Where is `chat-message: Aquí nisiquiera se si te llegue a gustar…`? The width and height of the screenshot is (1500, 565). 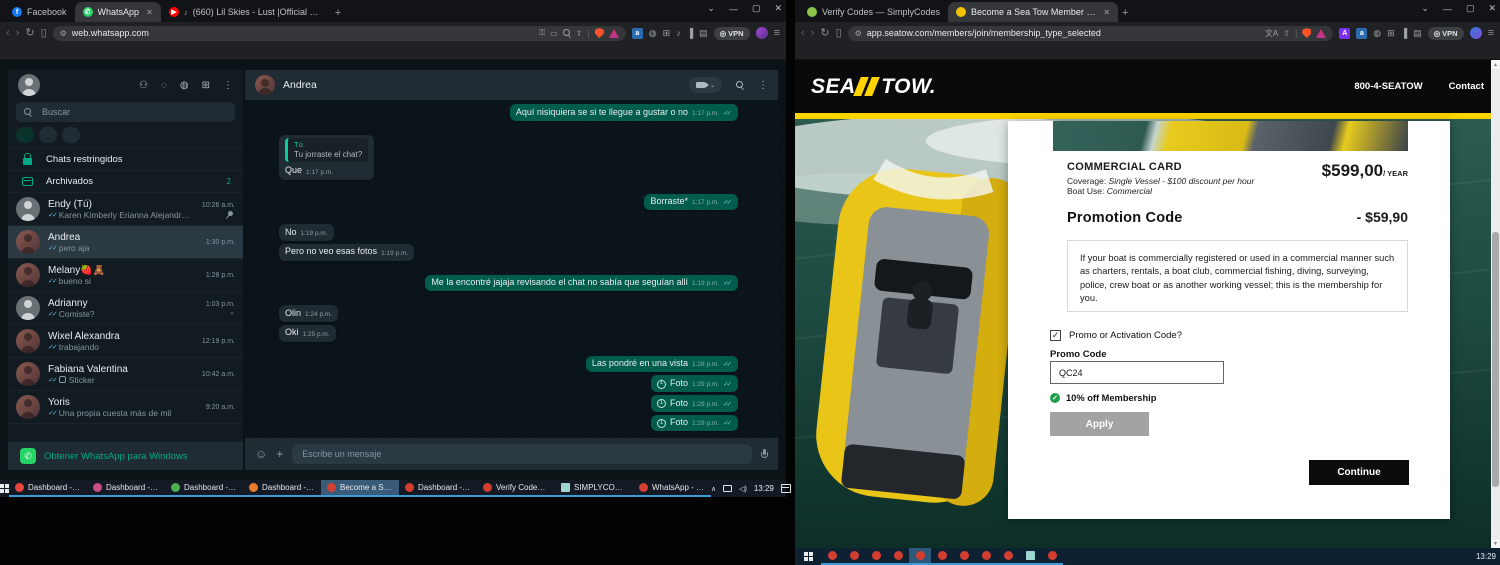
chat-message: Aquí nisiquiera se si te llegue a gustar… is located at coordinates (623, 112).